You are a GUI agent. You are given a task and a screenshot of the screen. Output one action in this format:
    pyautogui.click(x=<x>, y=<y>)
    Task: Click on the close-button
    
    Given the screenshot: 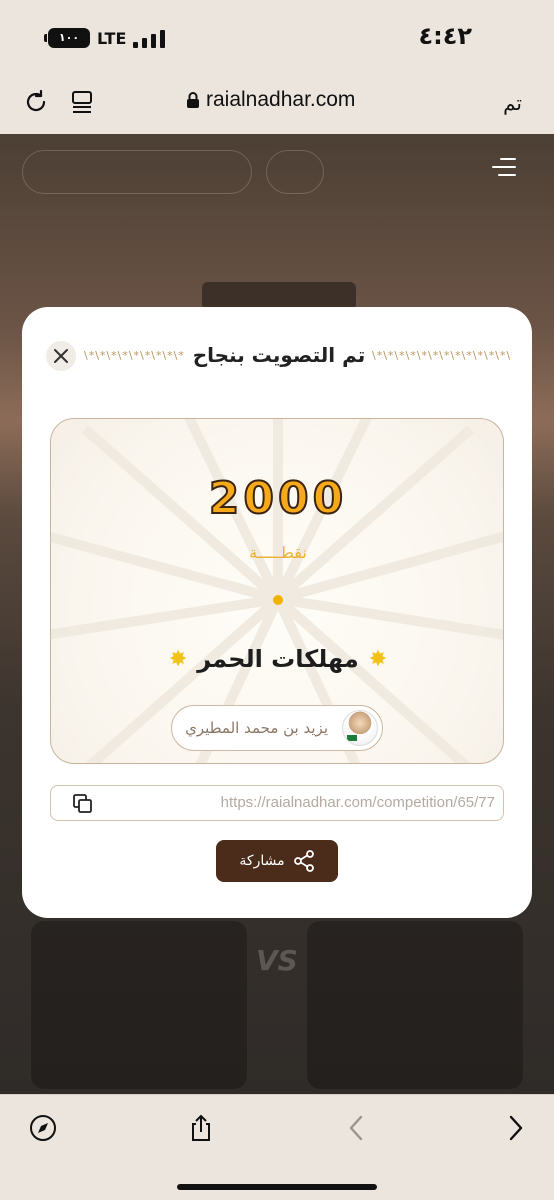 What is the action you would take?
    pyautogui.click(x=61, y=356)
    